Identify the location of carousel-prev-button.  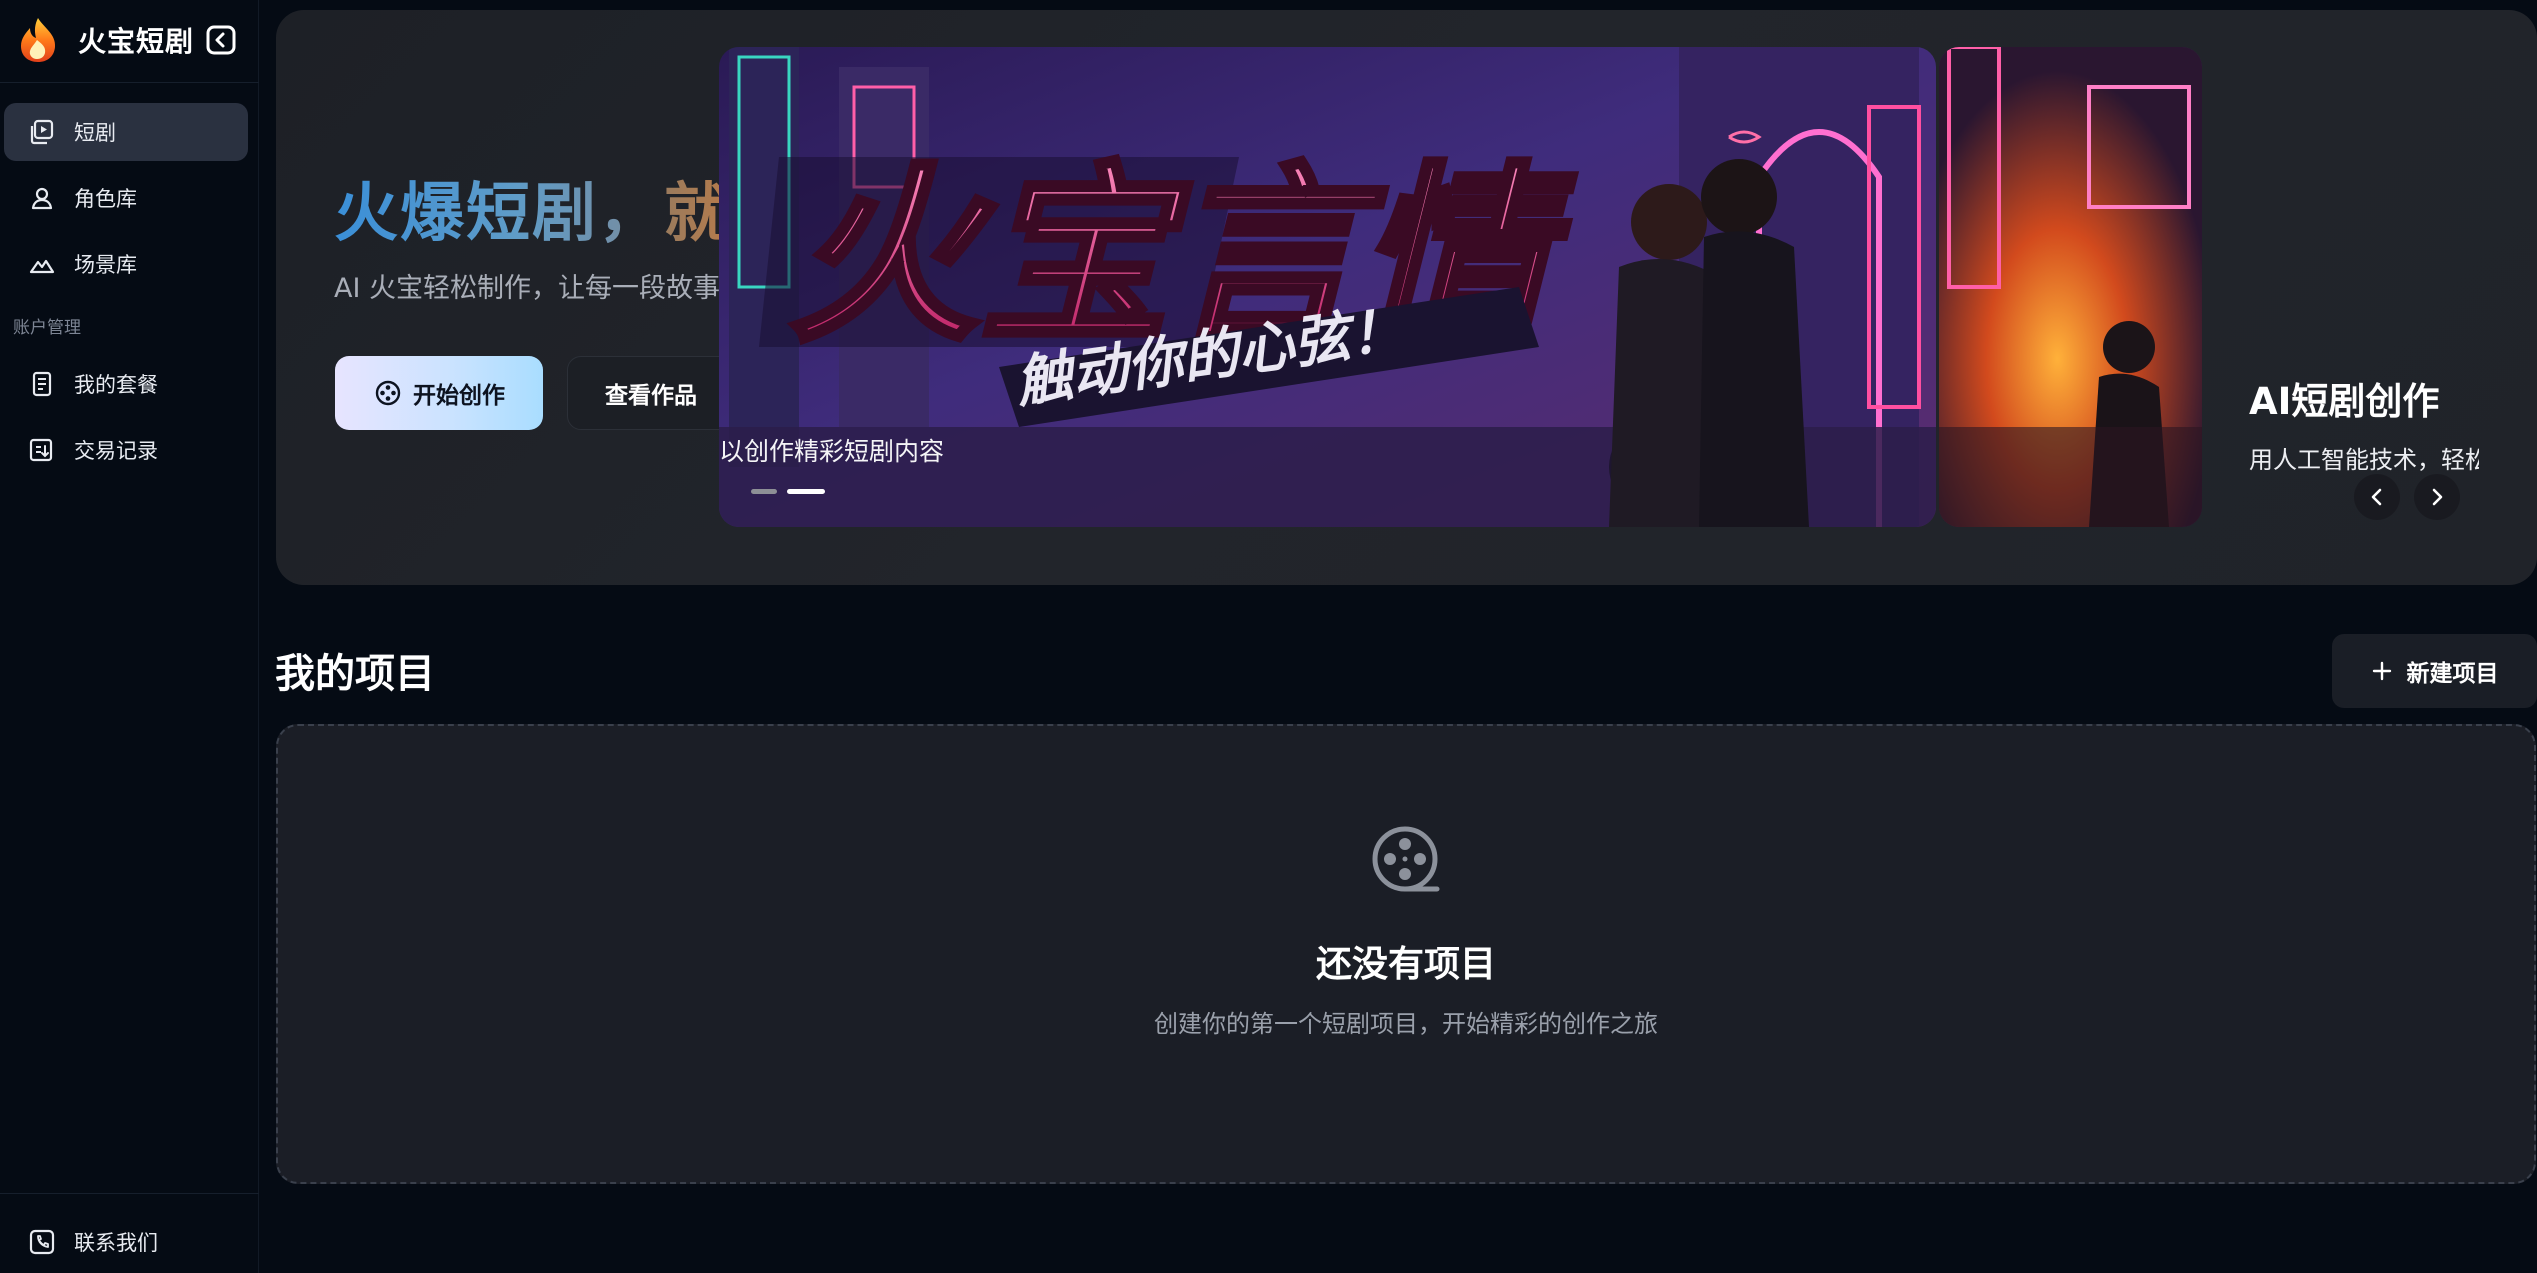
(2377, 497).